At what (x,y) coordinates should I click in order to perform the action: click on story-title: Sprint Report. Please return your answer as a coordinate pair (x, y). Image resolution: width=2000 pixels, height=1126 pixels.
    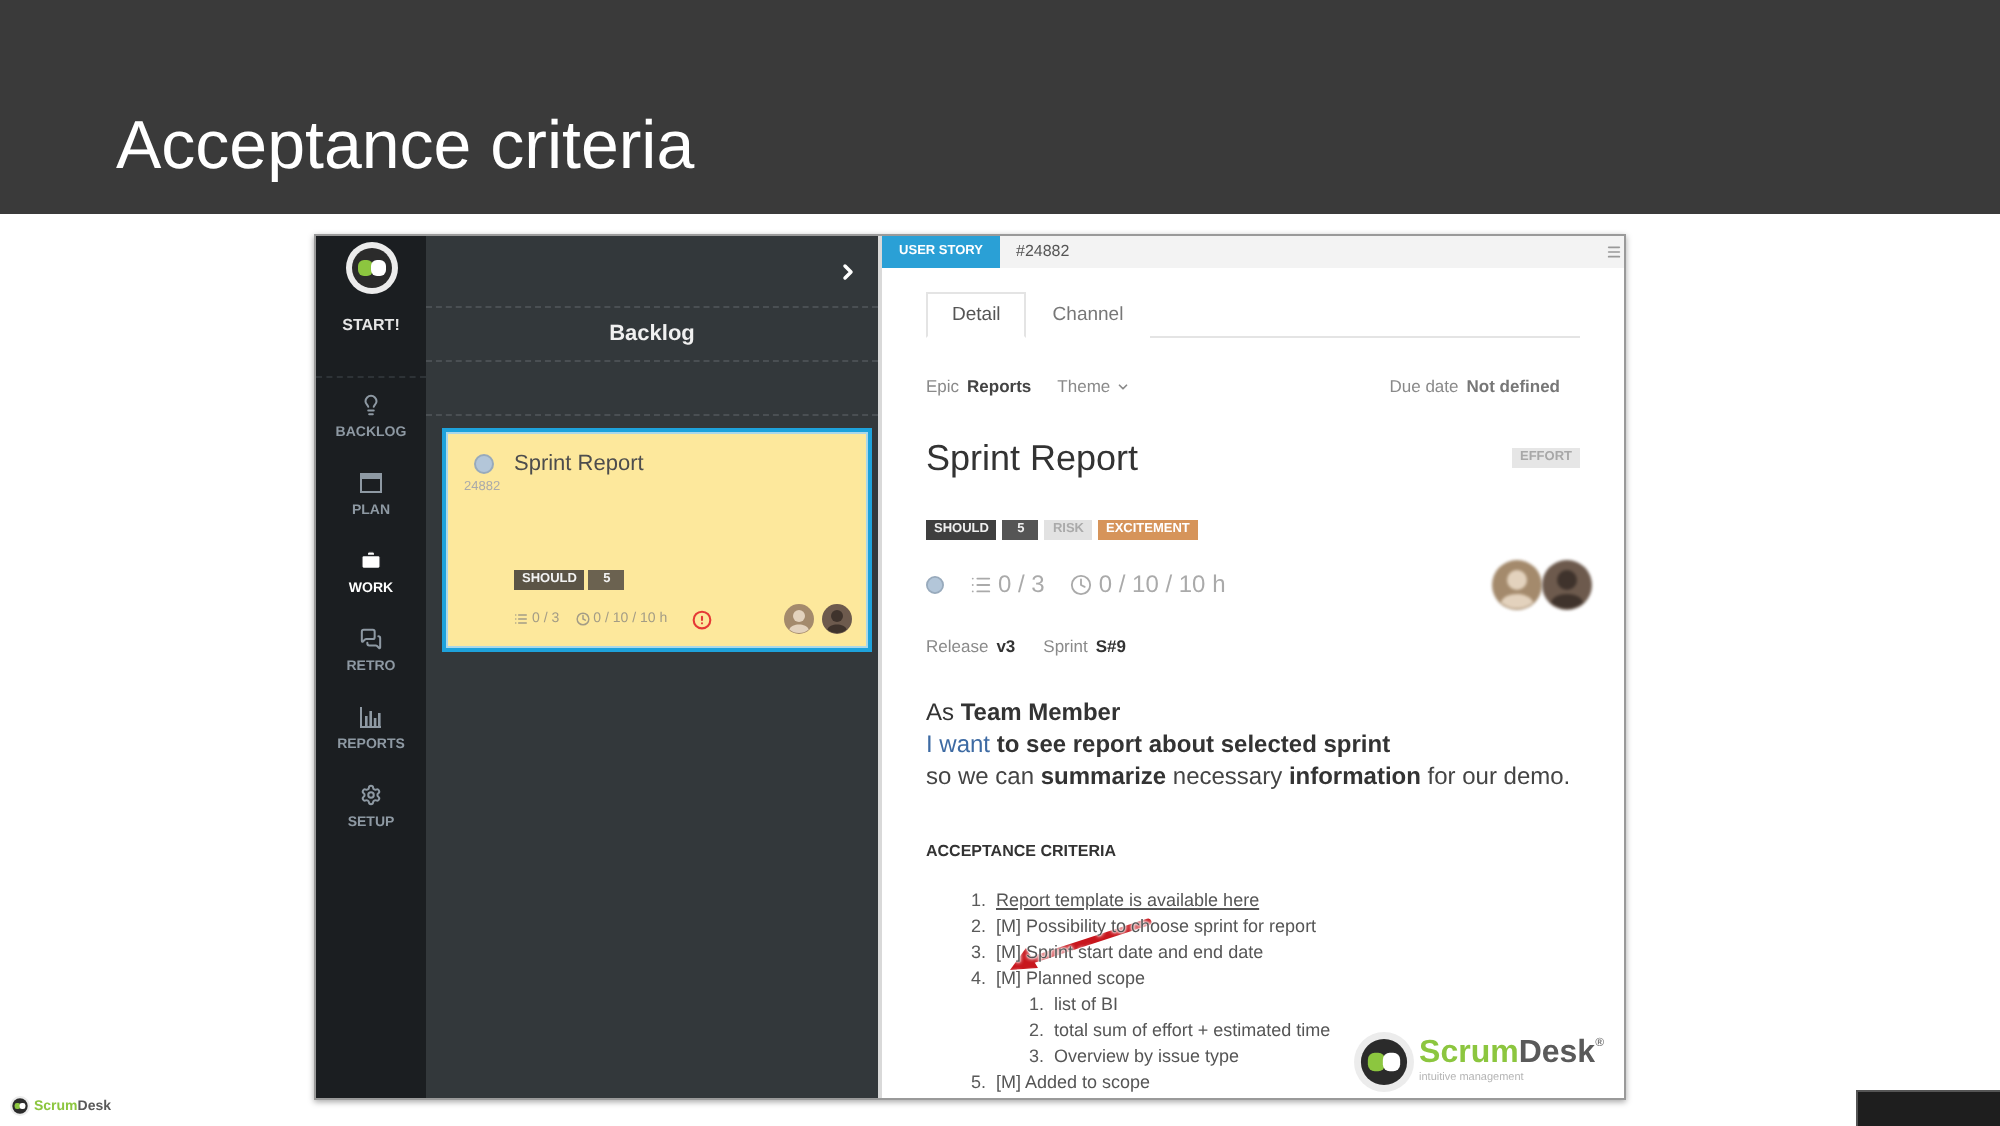
    Looking at the image, I should click on (1032, 458).